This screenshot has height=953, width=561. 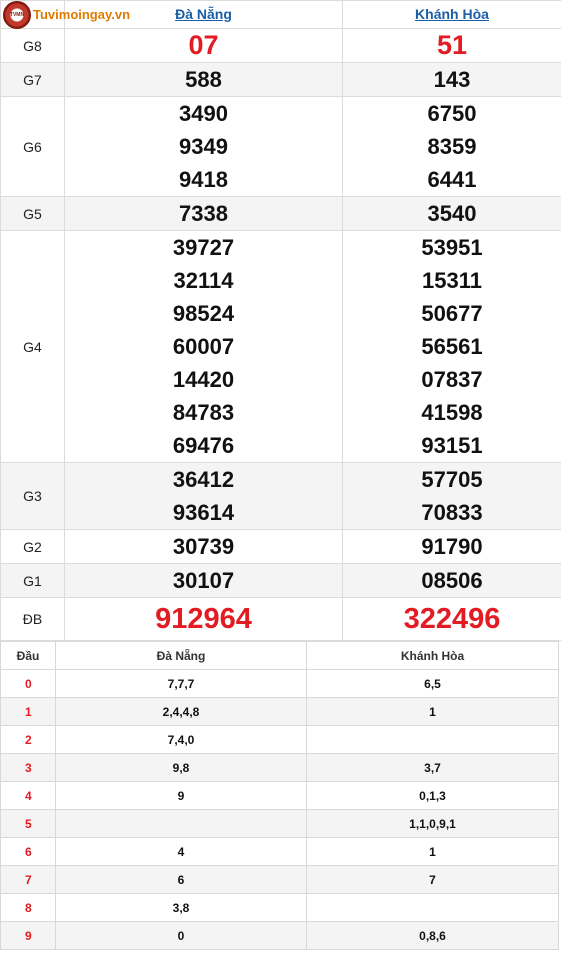 I want to click on loto-danang: 9,8, so click(x=181, y=767).